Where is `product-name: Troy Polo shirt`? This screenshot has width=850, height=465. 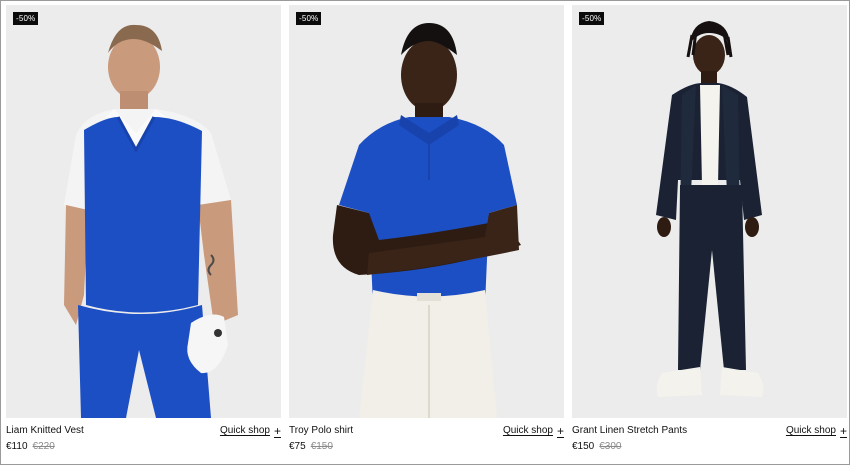 product-name: Troy Polo shirt is located at coordinates (321, 430).